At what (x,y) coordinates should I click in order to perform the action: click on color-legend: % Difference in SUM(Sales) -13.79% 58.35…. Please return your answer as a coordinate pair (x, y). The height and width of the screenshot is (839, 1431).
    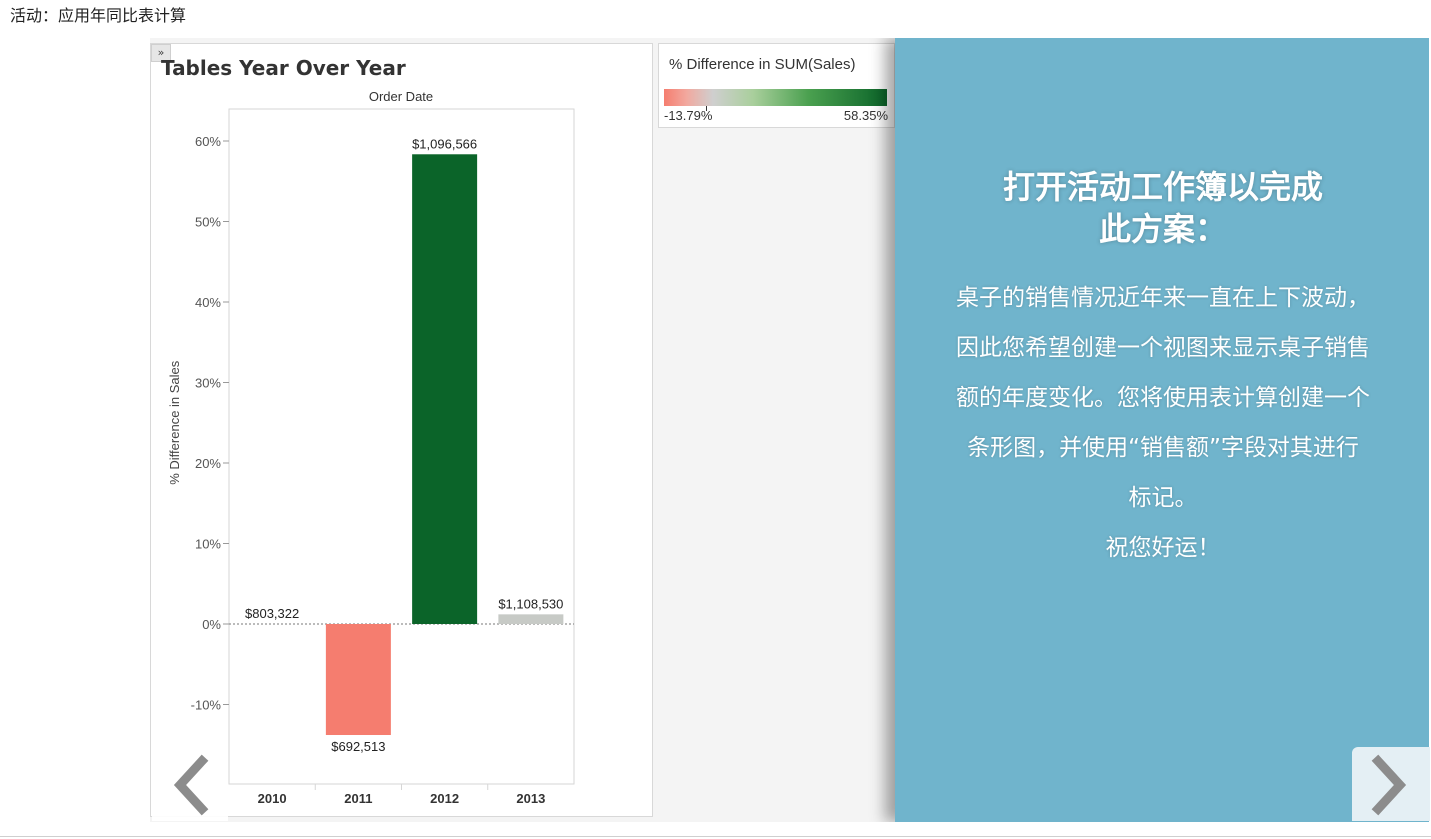
    Looking at the image, I should click on (776, 85).